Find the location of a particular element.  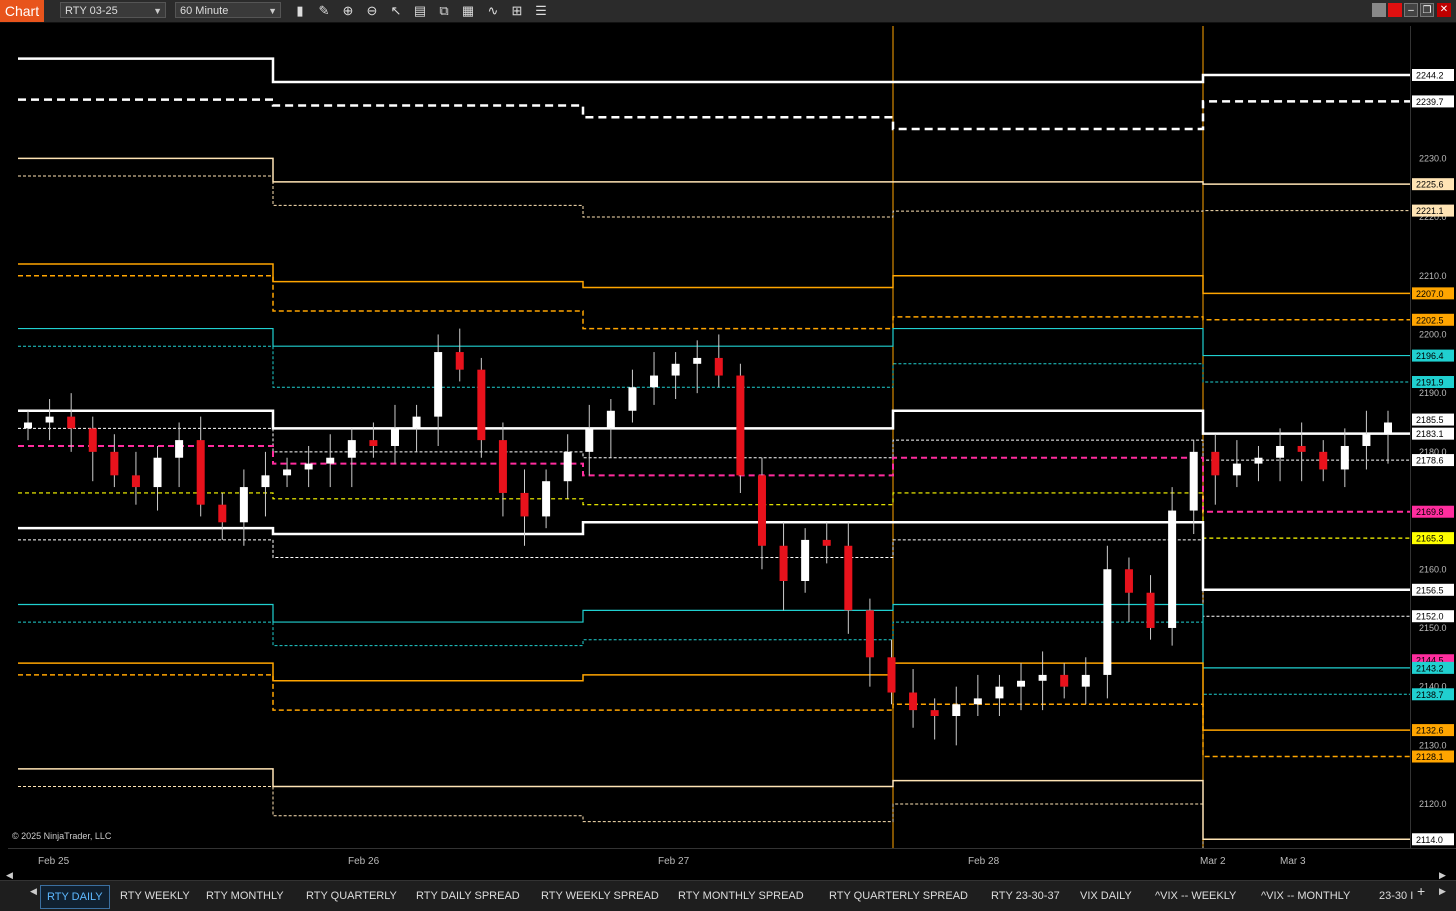

price-marker-label: 2221.1 is located at coordinates (1430, 211).